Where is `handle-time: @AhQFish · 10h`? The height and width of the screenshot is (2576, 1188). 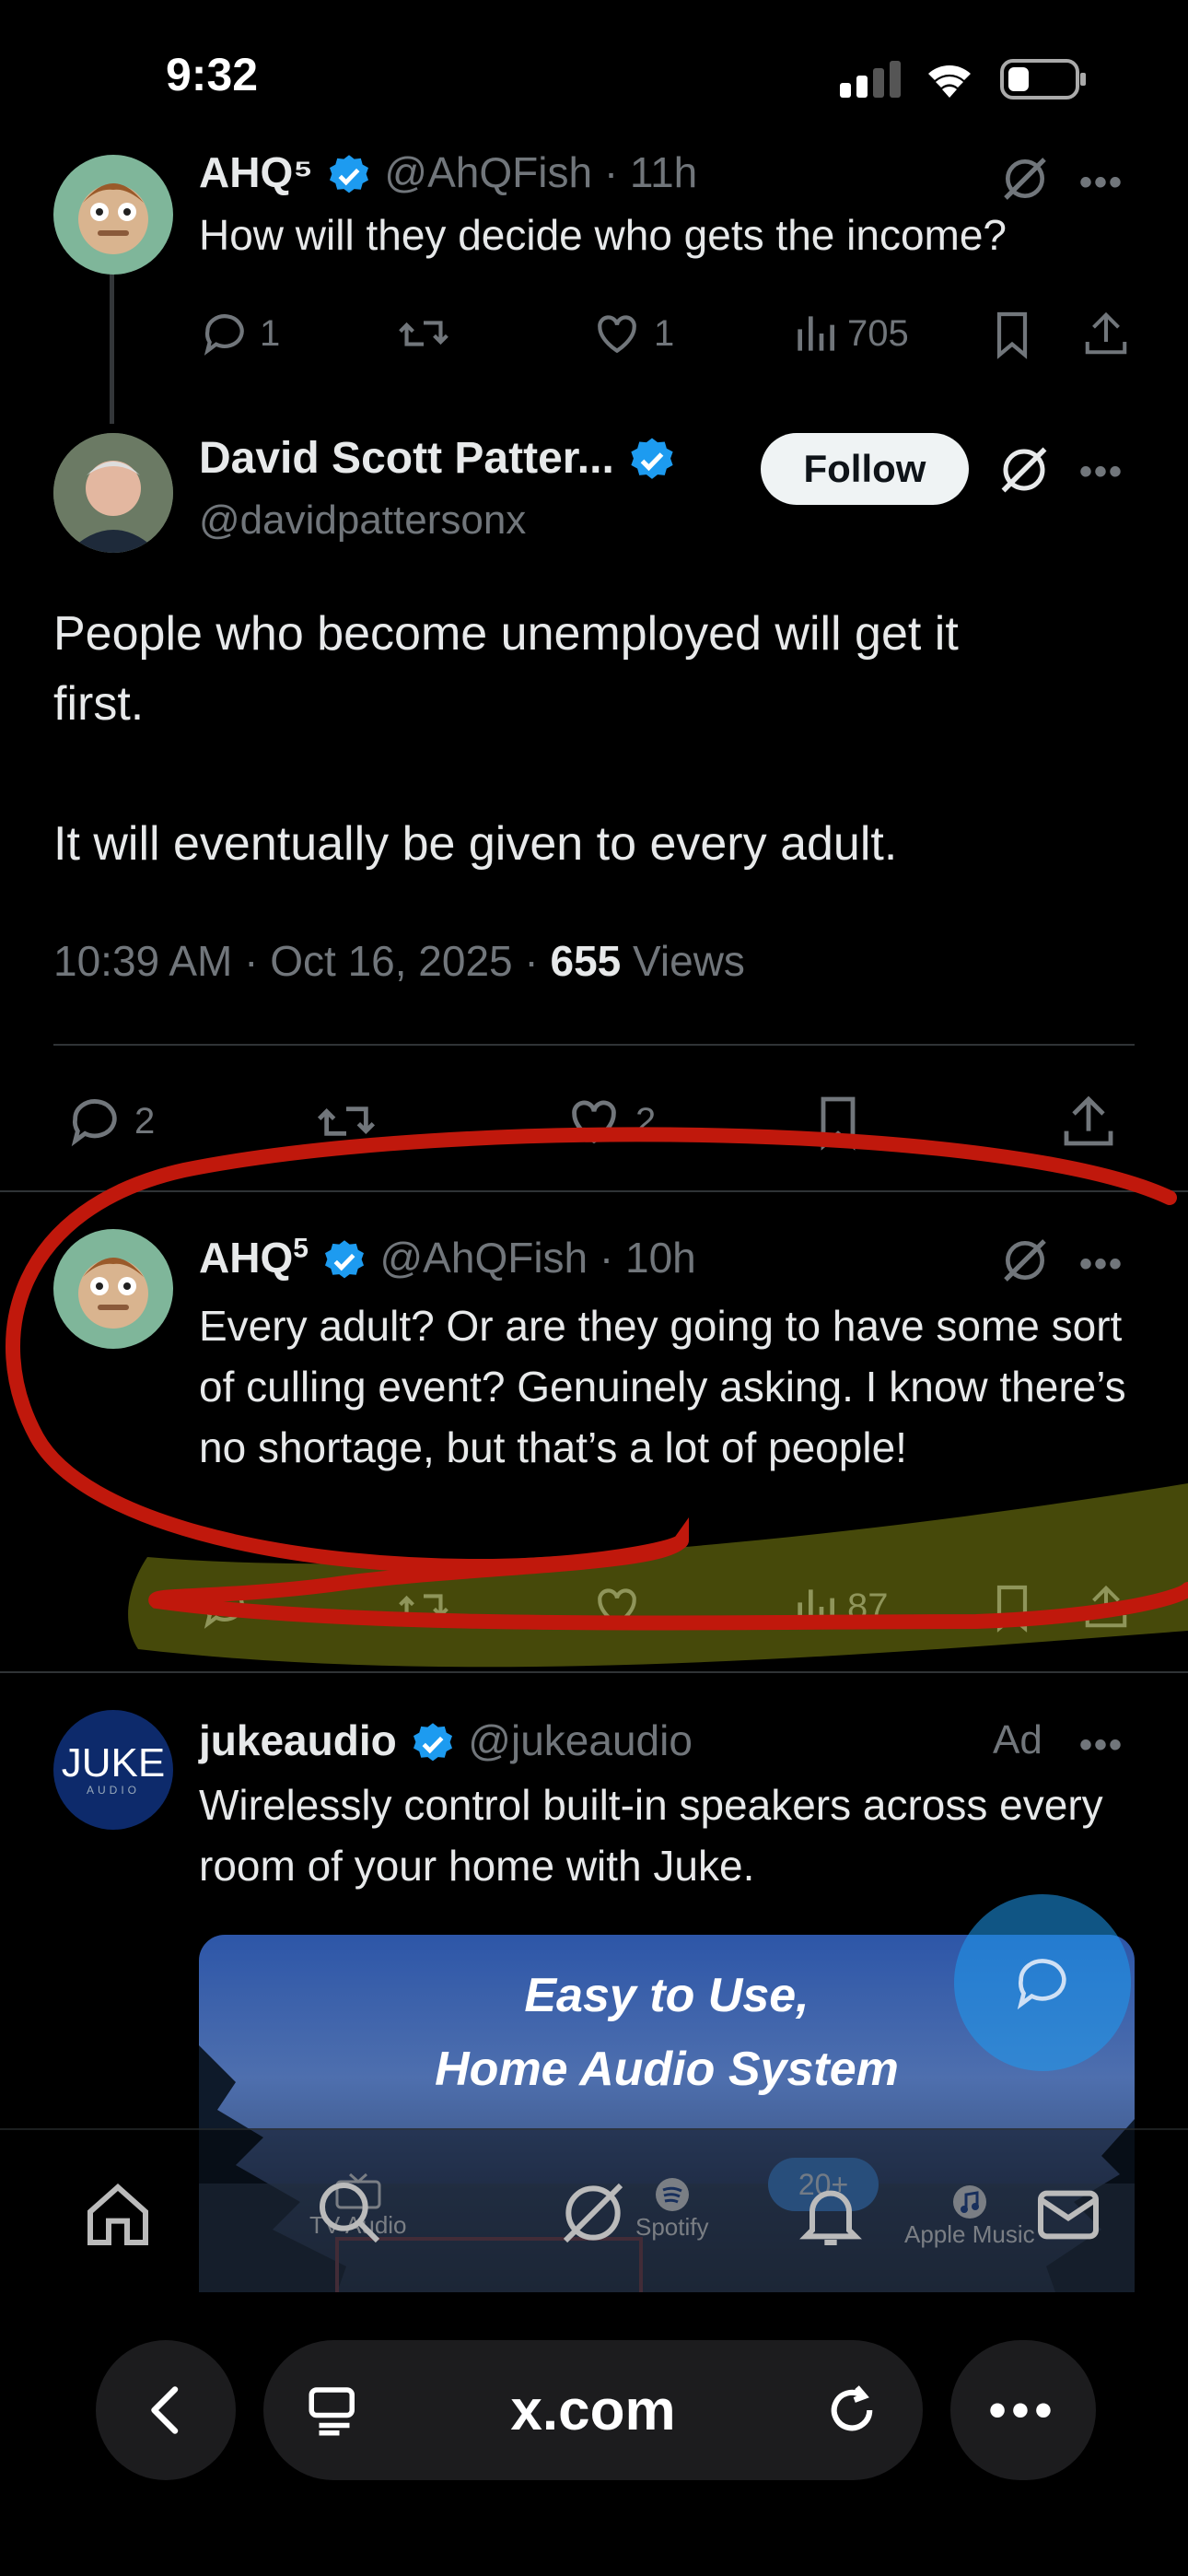 handle-time: @AhQFish · 10h is located at coordinates (537, 1258).